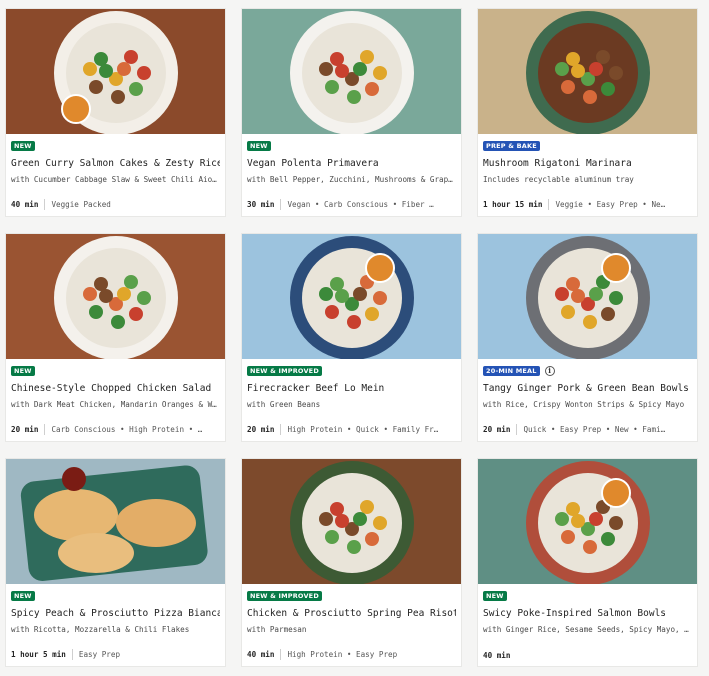  I want to click on recipe-title: Vegan Polenta Primavera, so click(351, 164).